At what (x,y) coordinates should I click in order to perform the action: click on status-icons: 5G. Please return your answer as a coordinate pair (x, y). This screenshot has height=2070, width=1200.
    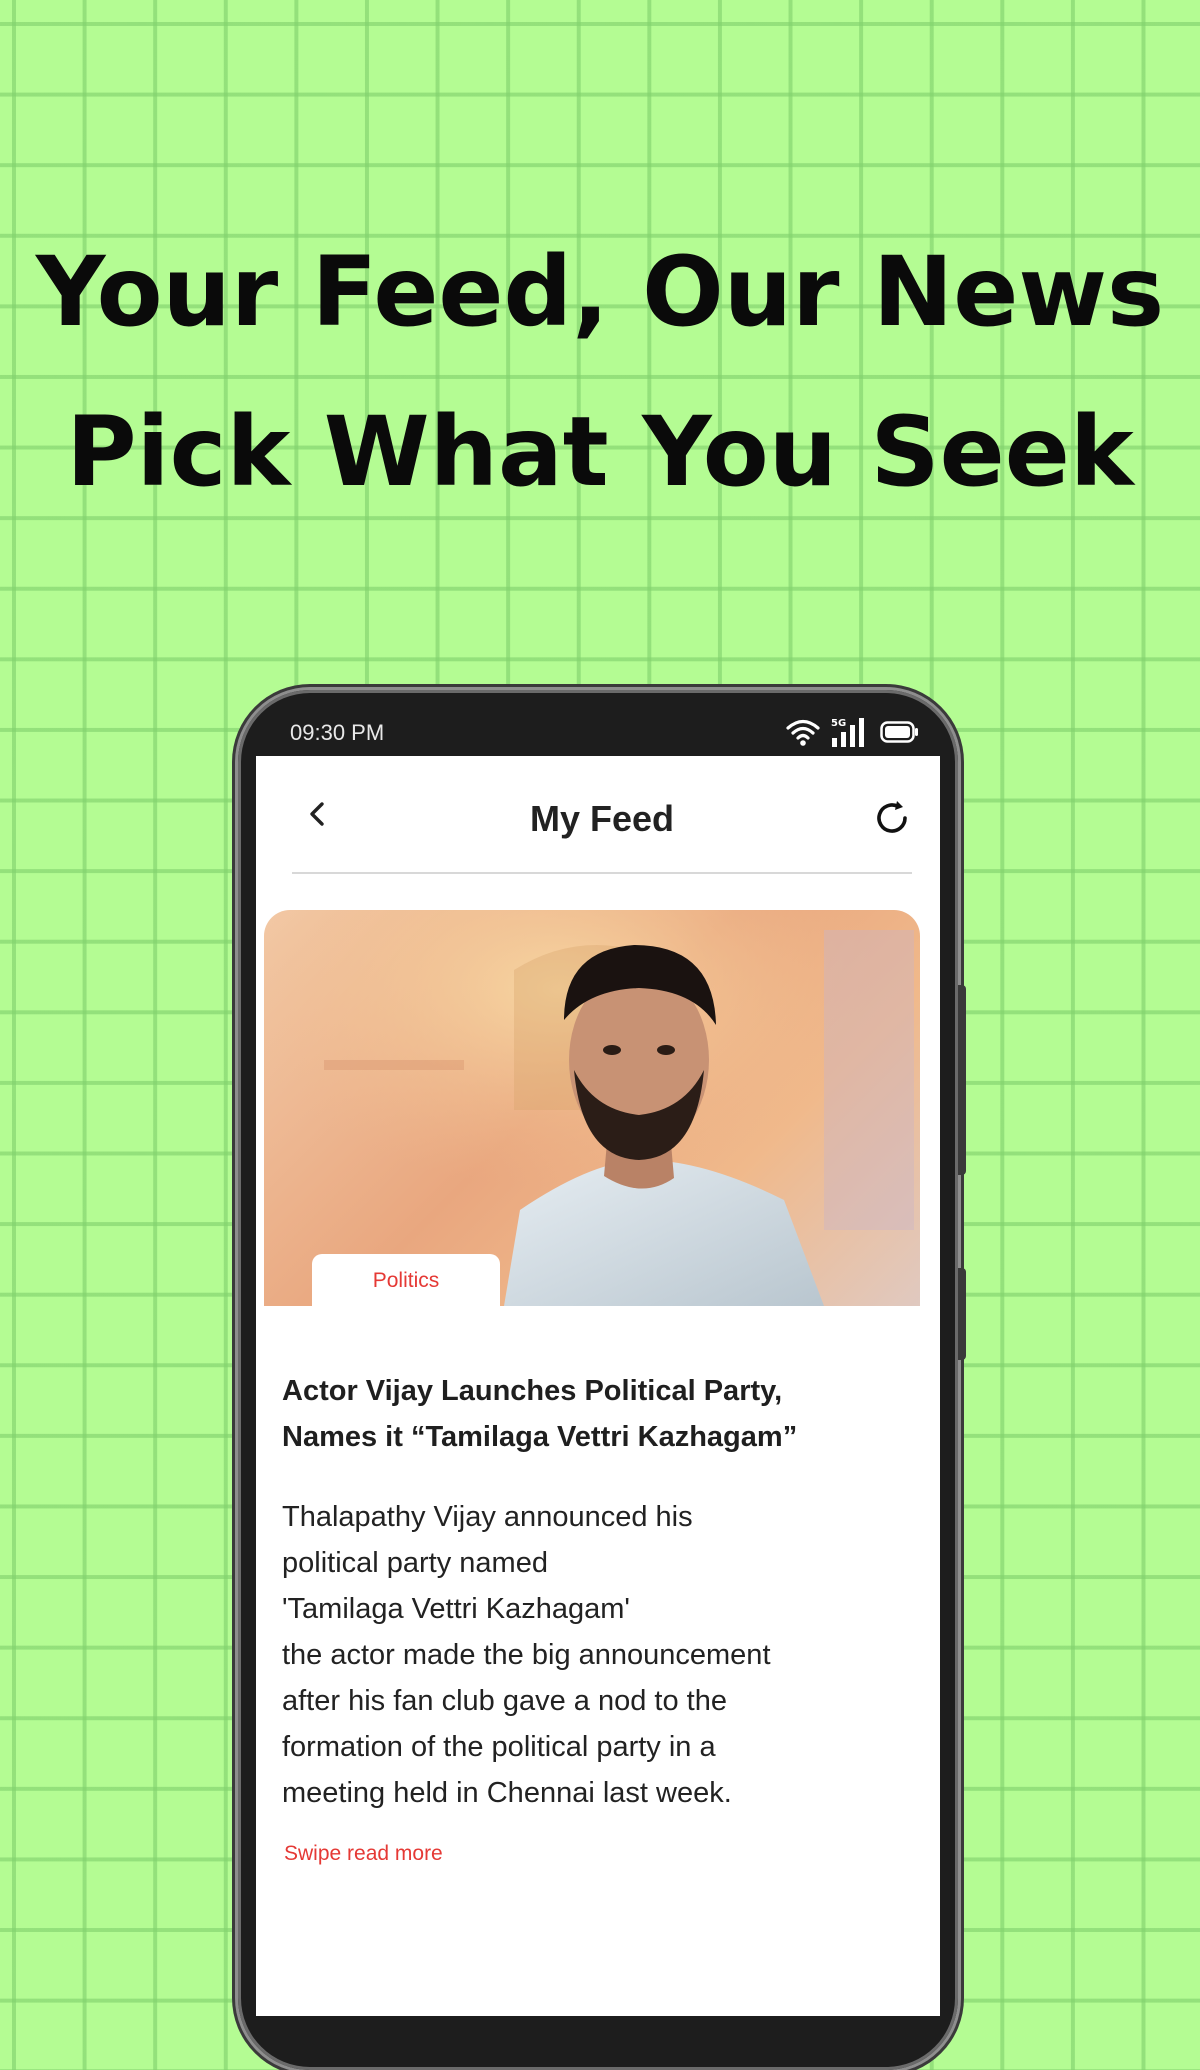
    Looking at the image, I should click on (853, 732).